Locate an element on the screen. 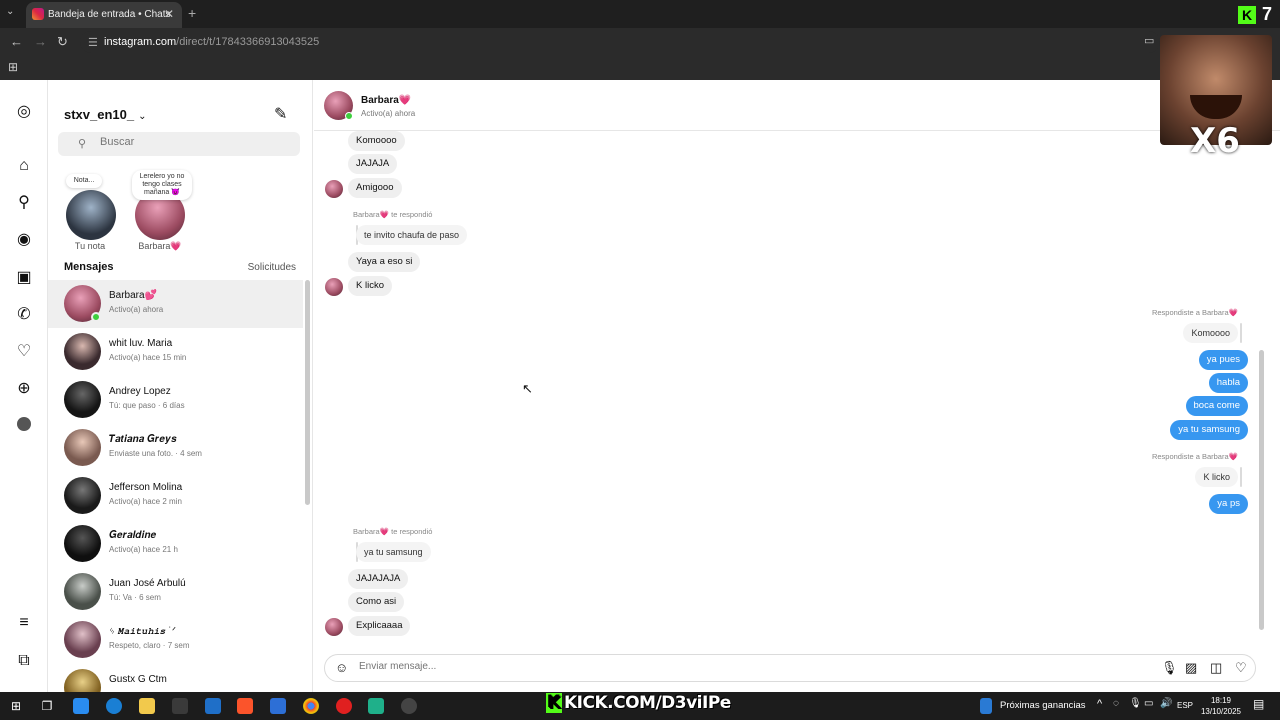 The image size is (1280, 720). conversation-item: 𝑮𝒆𝒓𝒂𝒍𝒅𝒊𝒏𝒆 Activo(a) hace 21 h is located at coordinates (175, 544).